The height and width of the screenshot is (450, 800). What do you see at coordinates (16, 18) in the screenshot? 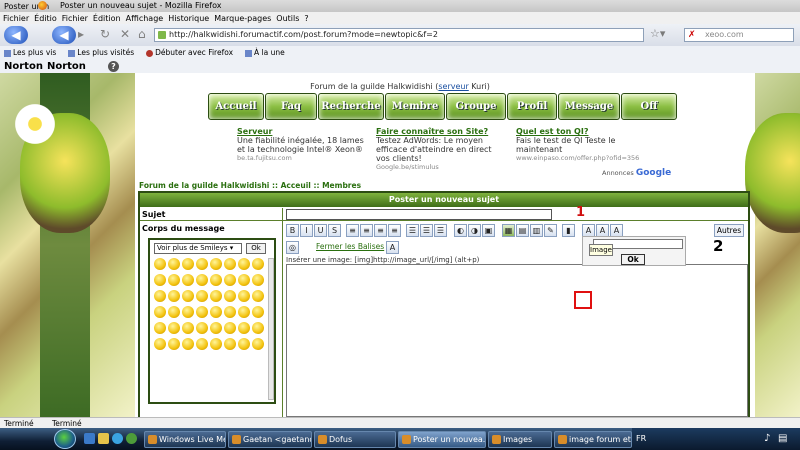
I see `menu-fichier-ghost: Fichier` at bounding box center [16, 18].